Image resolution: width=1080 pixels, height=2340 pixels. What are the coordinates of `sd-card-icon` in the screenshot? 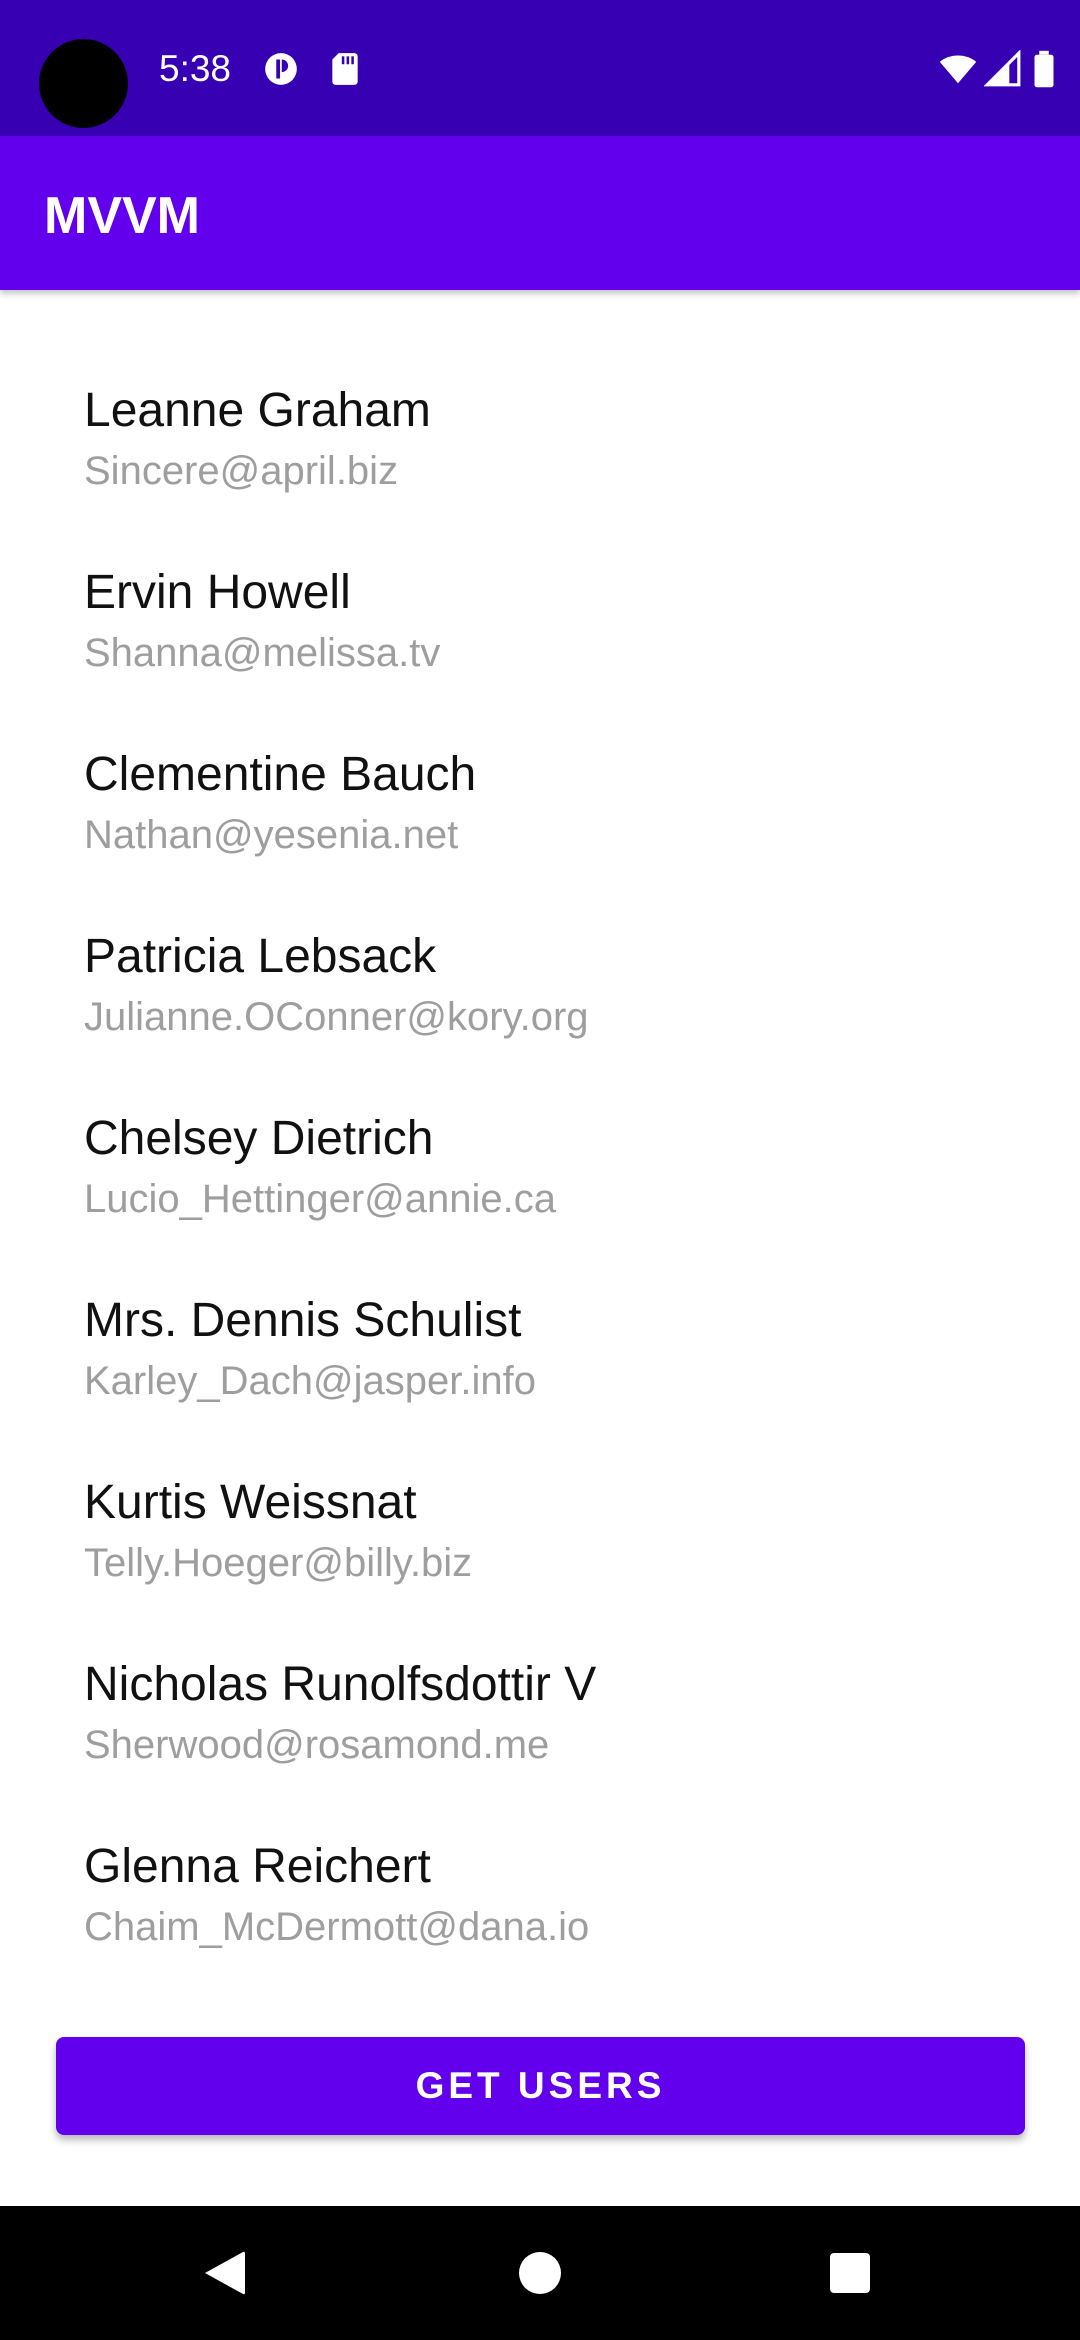 It's located at (345, 69).